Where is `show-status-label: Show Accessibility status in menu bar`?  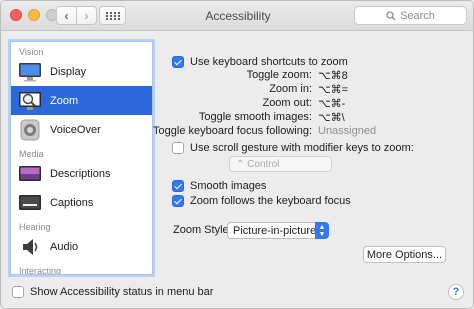 show-status-label: Show Accessibility status in menu bar is located at coordinates (122, 292).